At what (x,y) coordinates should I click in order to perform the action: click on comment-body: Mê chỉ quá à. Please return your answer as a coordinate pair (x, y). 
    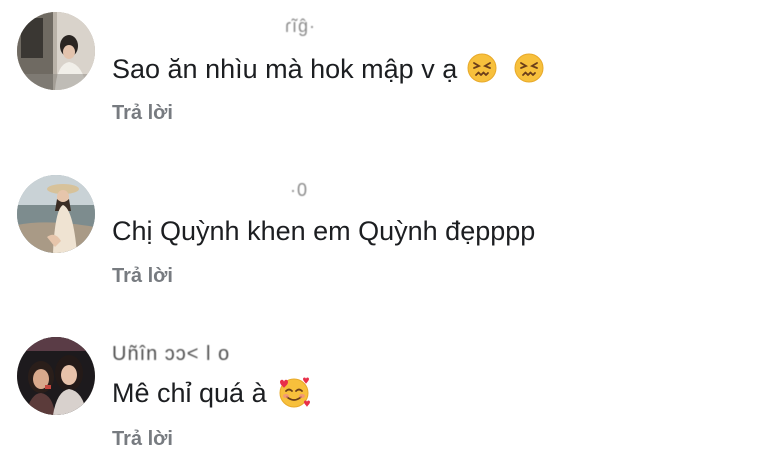
    Looking at the image, I should click on (189, 393).